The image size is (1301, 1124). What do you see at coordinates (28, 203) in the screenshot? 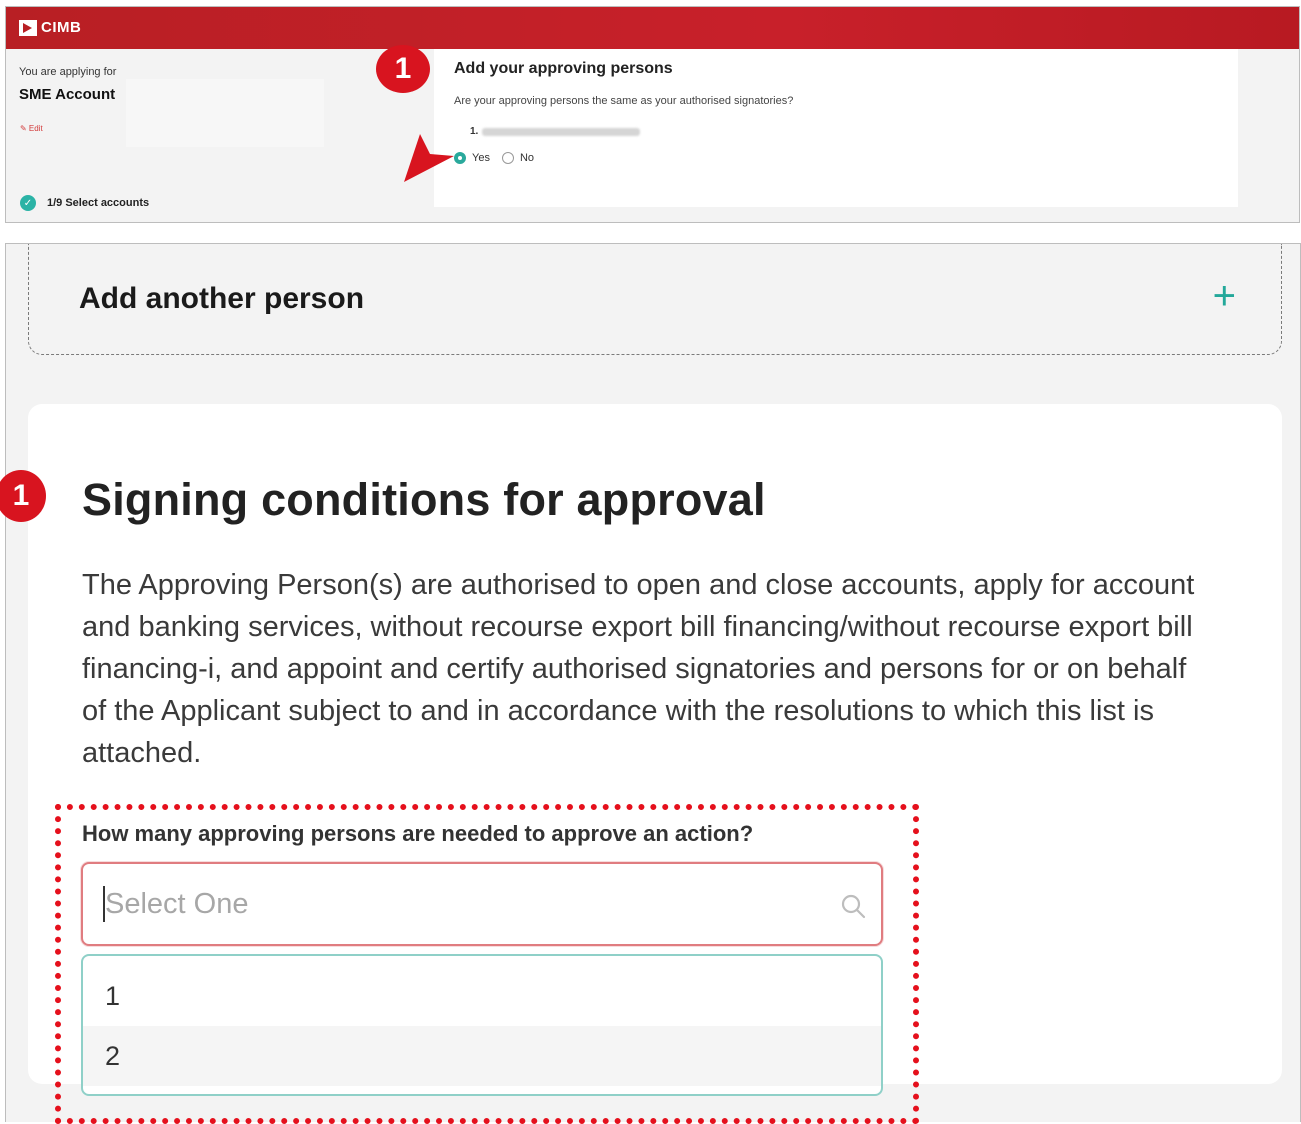
I see `check-circle-icon: ✓` at bounding box center [28, 203].